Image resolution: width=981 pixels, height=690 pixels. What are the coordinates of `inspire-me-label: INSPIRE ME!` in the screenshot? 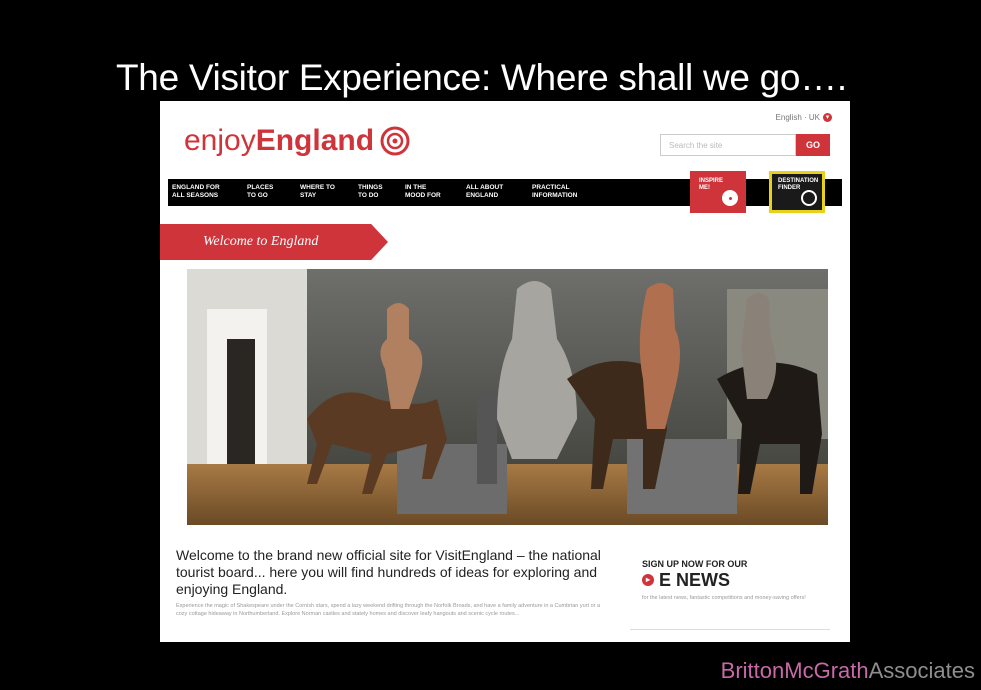 It's located at (711, 184).